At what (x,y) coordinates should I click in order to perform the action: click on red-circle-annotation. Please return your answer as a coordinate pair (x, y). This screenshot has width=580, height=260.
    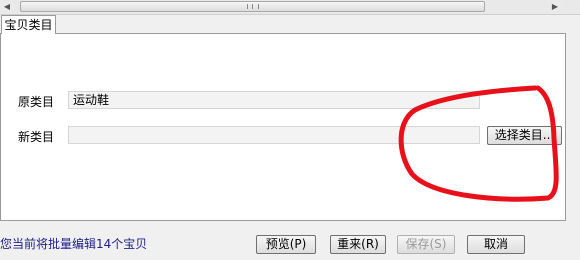
    Looking at the image, I should click on (478, 143).